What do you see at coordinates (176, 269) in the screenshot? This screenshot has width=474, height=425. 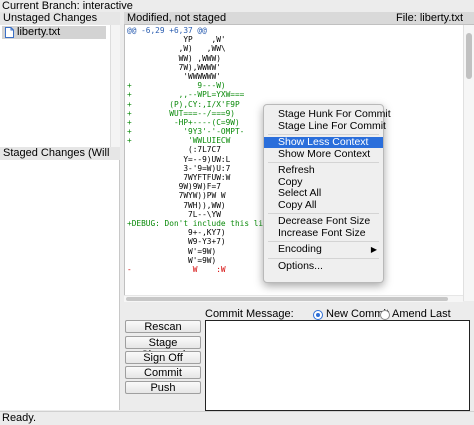 I see `diff-line: - W :W` at bounding box center [176, 269].